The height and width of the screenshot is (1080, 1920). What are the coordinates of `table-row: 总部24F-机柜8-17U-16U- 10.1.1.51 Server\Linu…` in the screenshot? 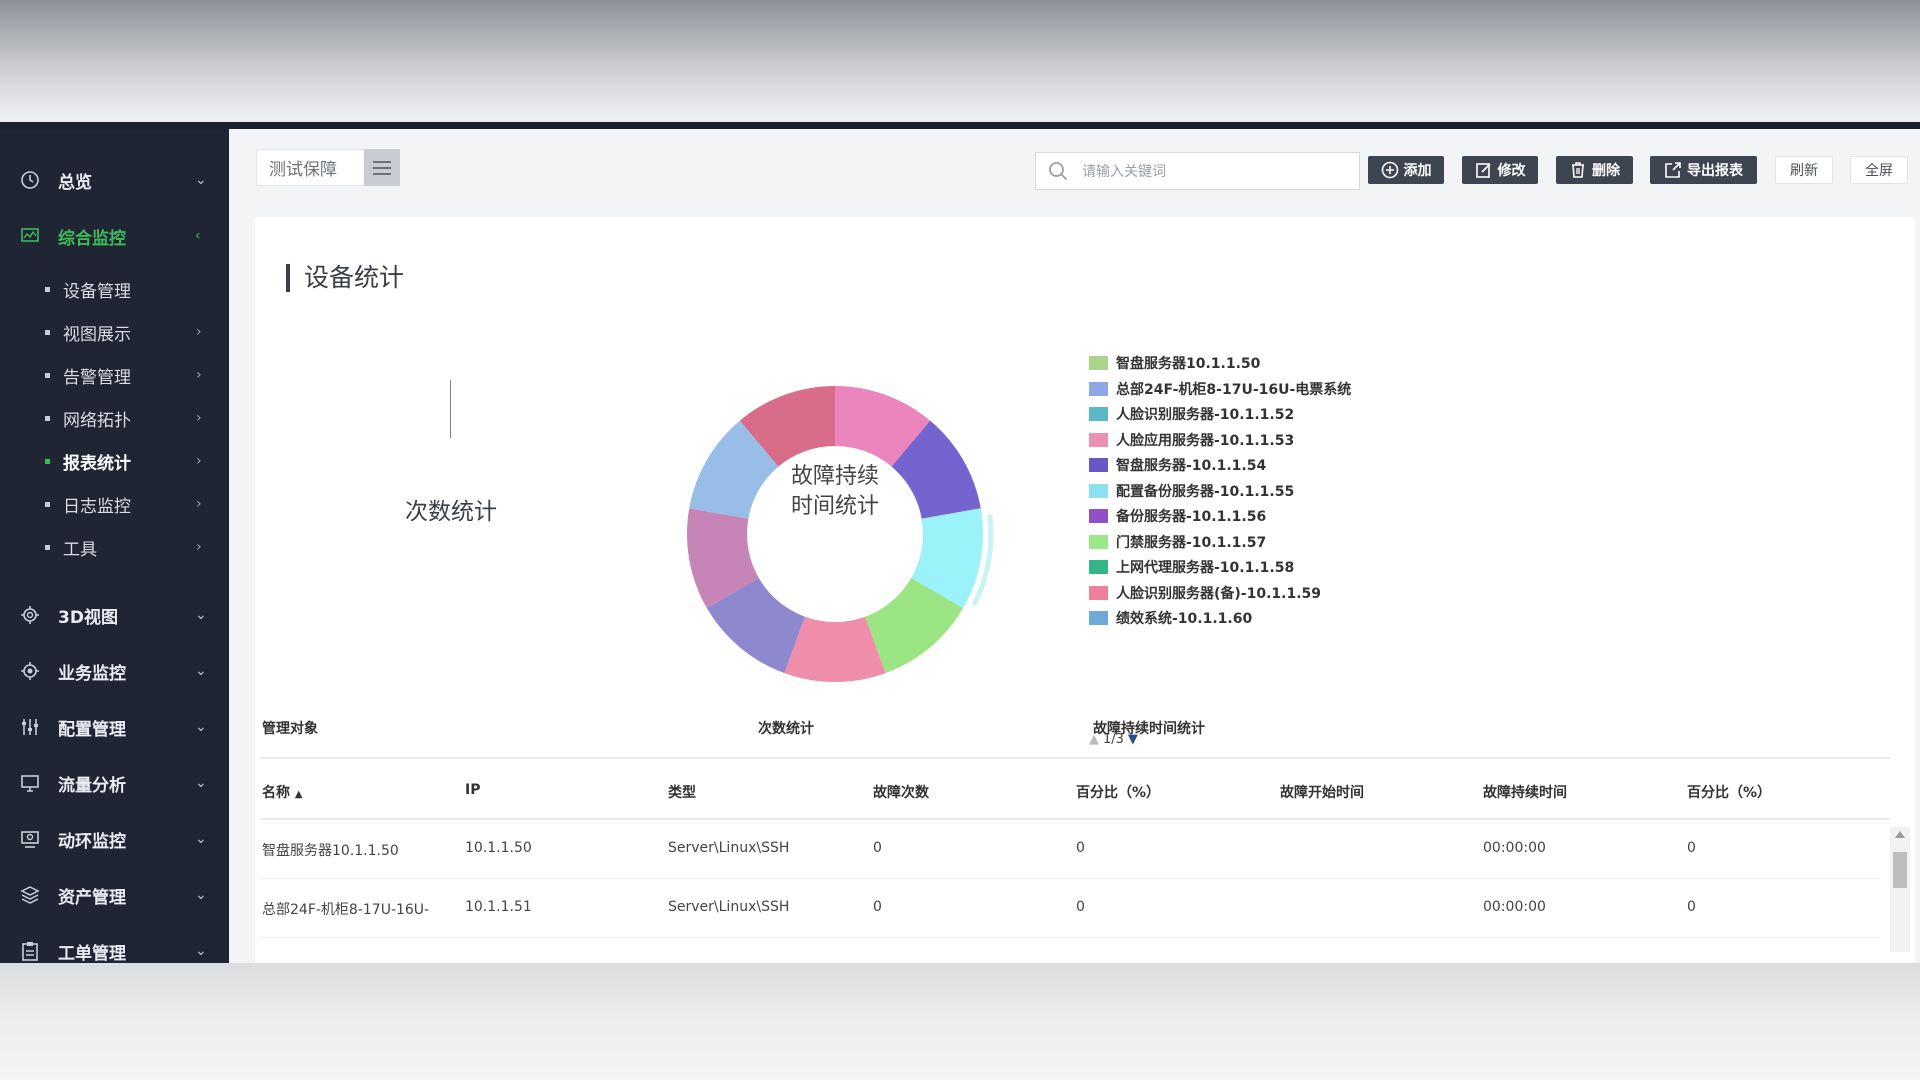 It's located at (1070, 908).